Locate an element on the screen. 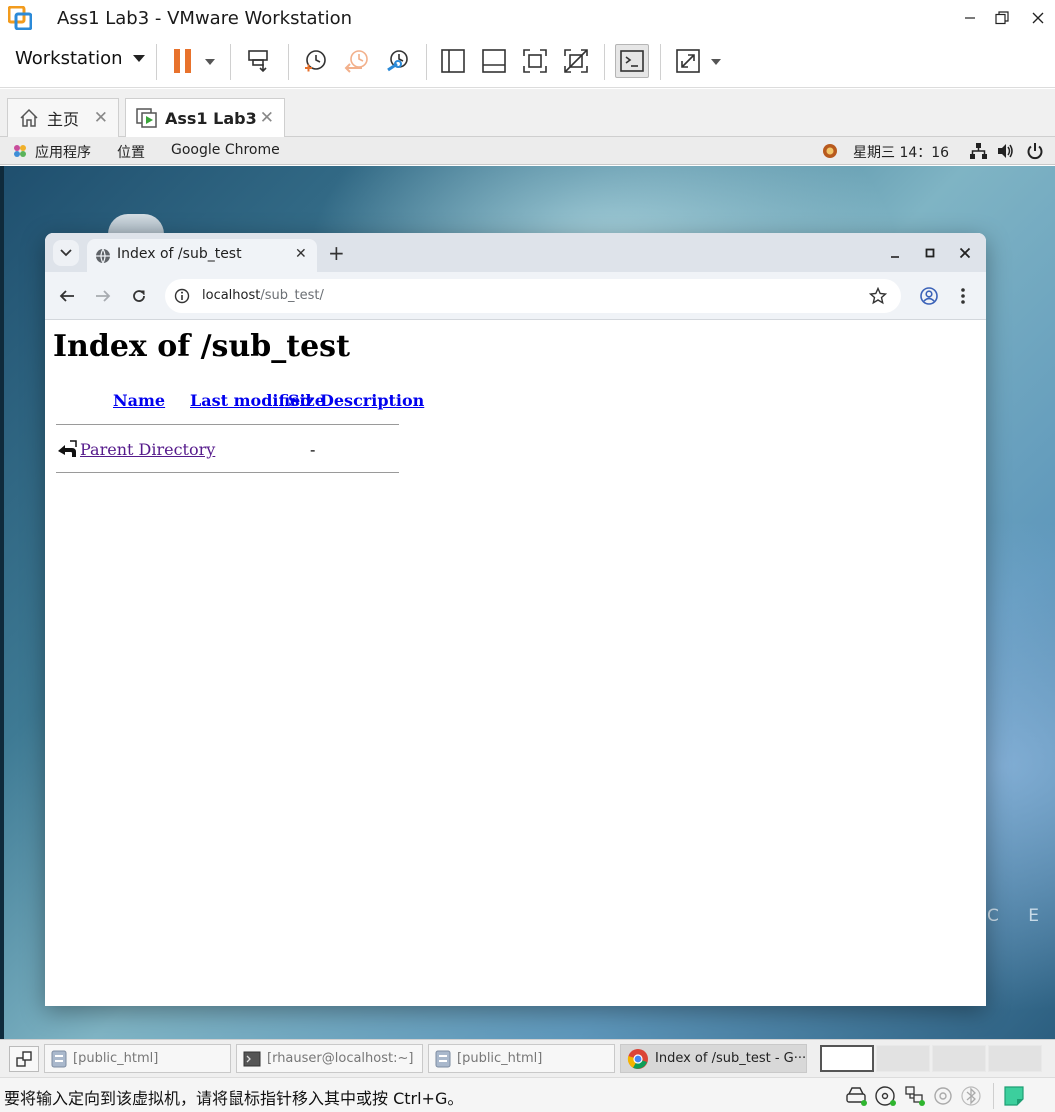 Image resolution: width=1055 pixels, height=1112 pixels. stretch-dropdown-caret is located at coordinates (716, 62).